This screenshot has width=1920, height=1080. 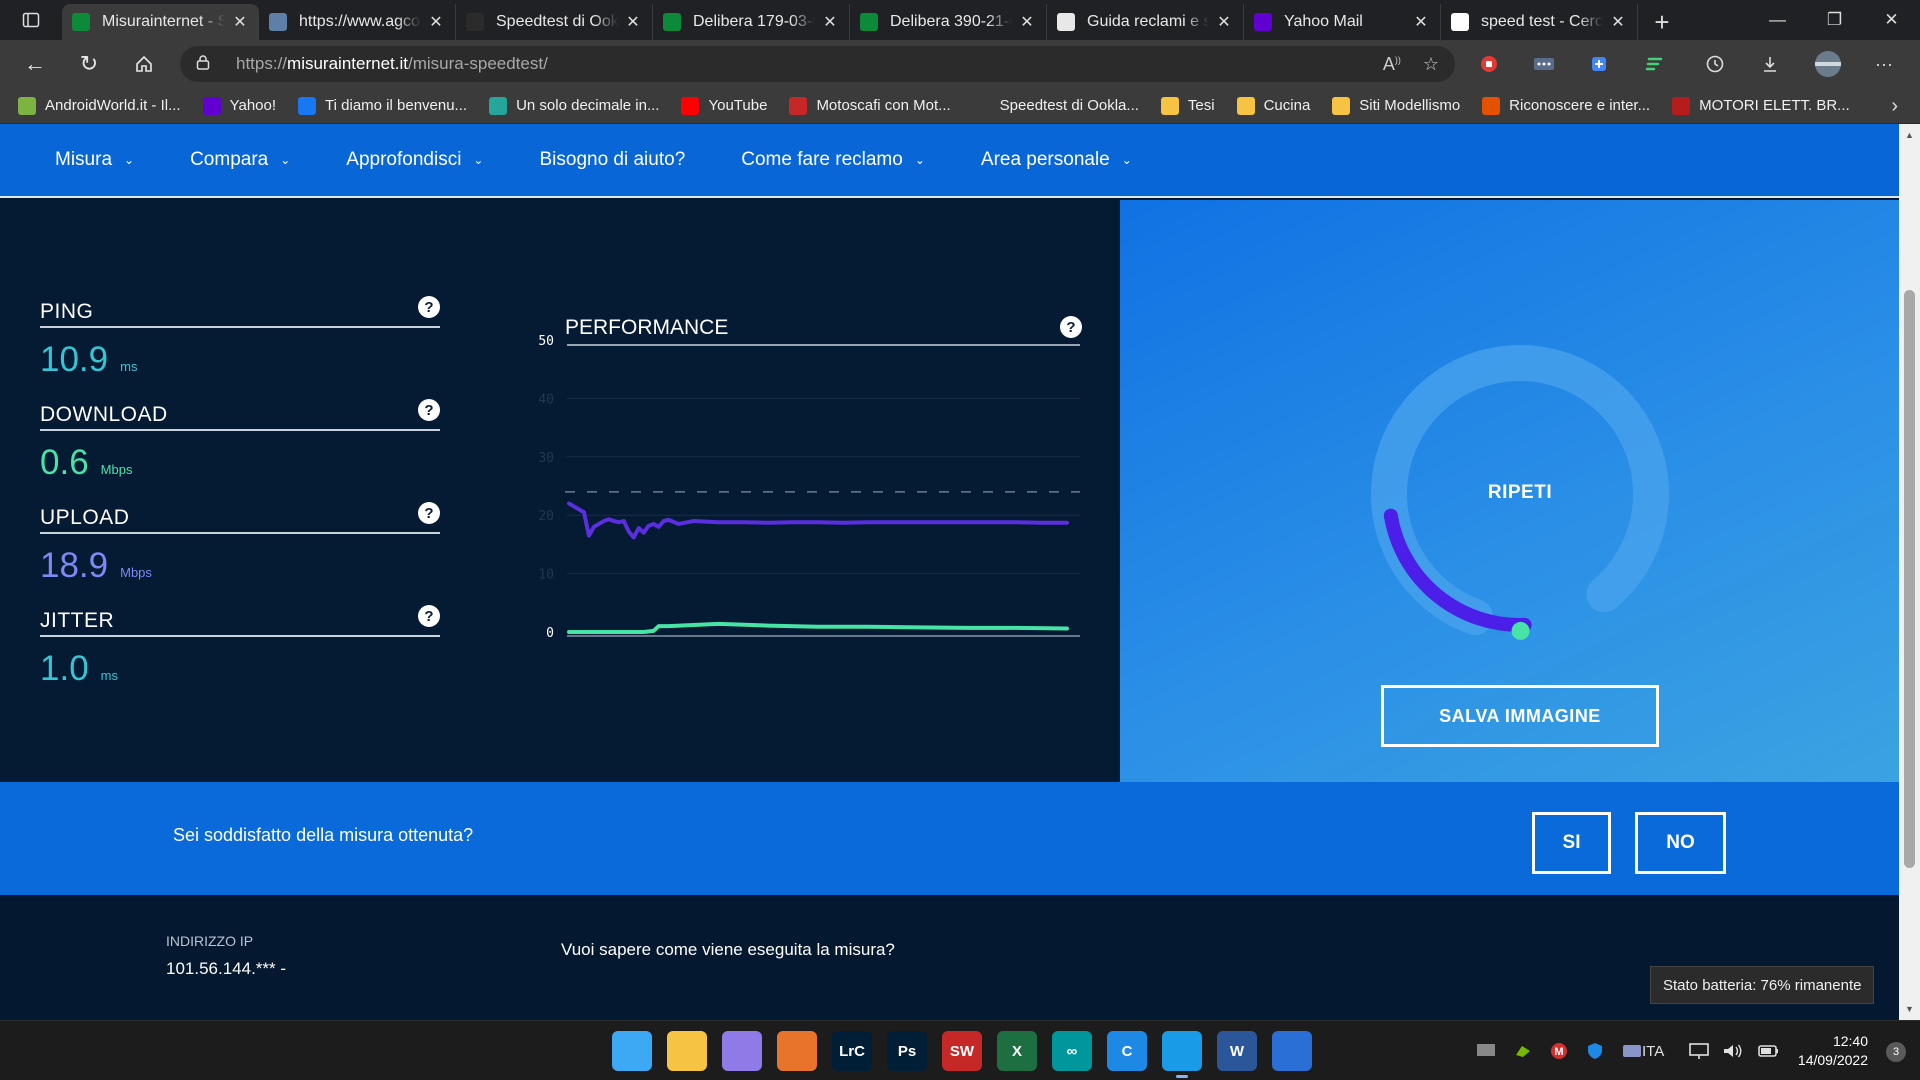 I want to click on language-indicator: ITA, so click(x=1653, y=1050).